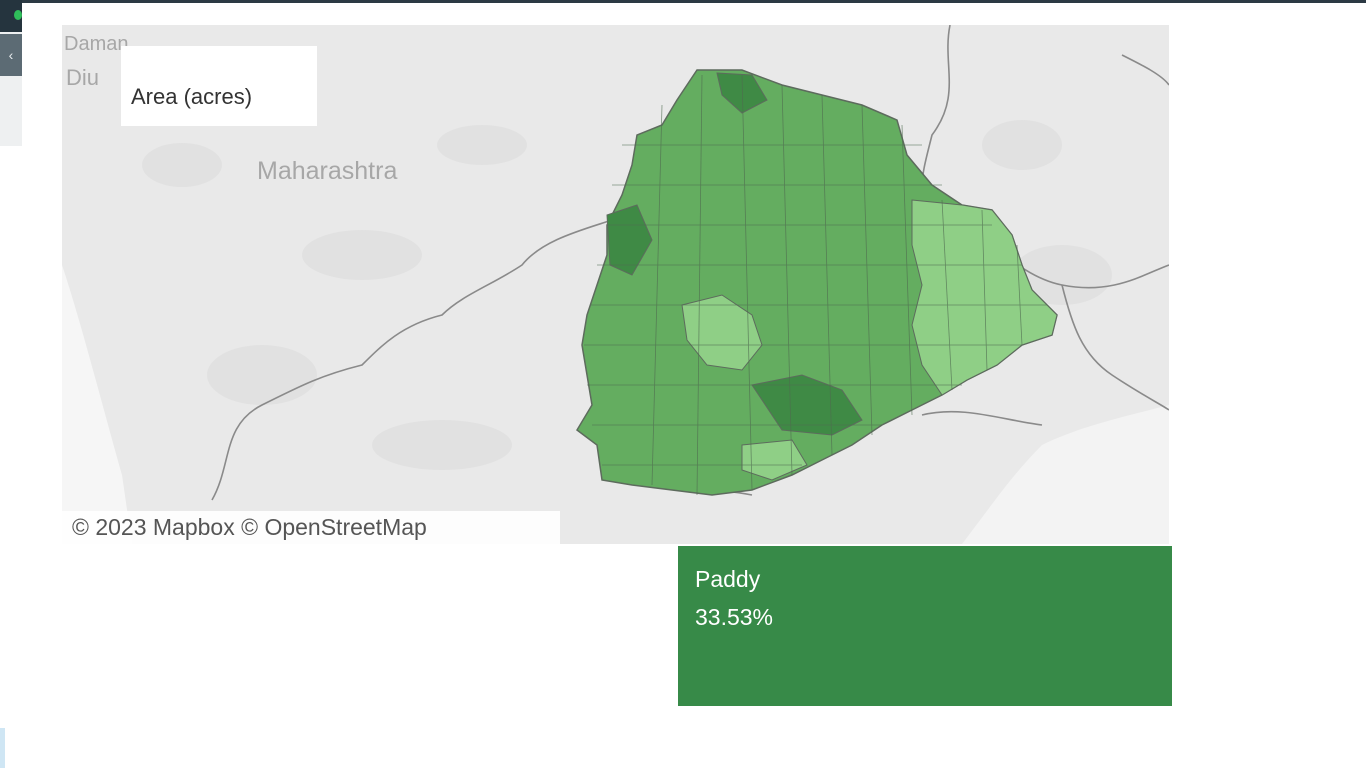  I want to click on panel-header, so click(11, 16).